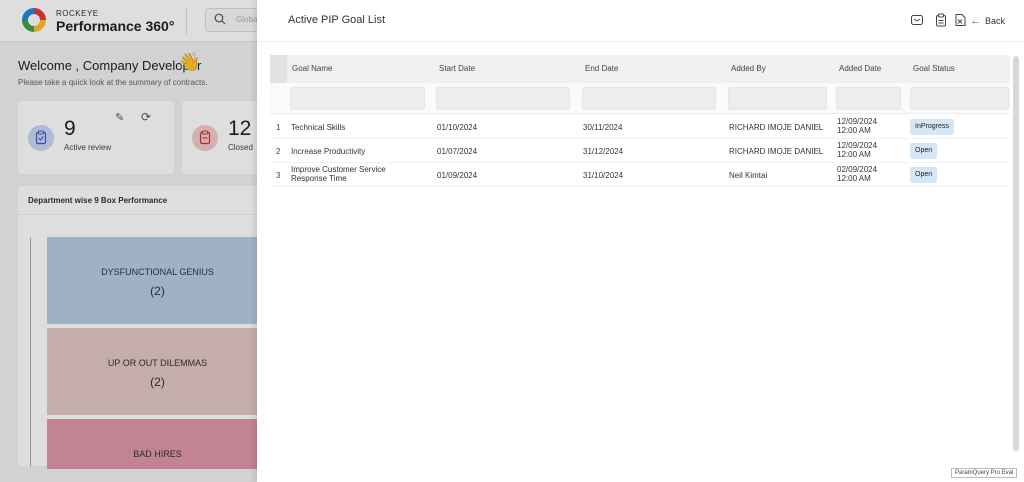 The image size is (1024, 482). Describe the element at coordinates (338, 169) in the screenshot. I see `goal-name-cell: Improve Customer Service` at that location.